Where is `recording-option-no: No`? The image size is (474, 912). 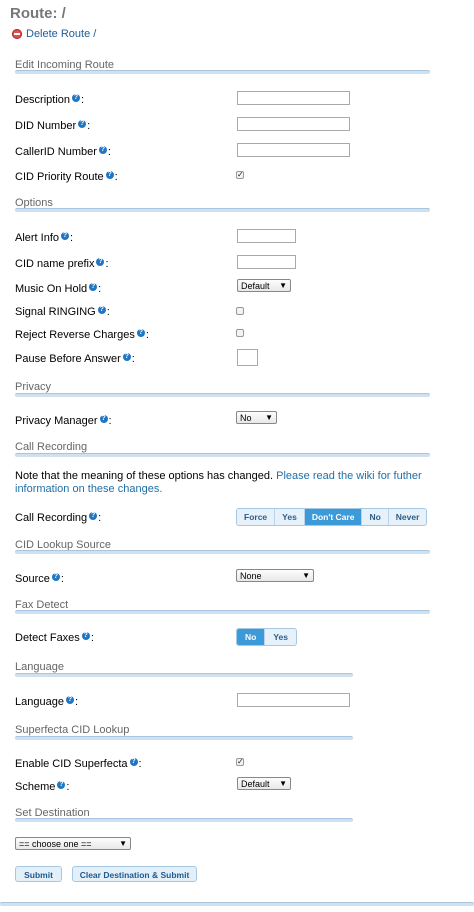 recording-option-no: No is located at coordinates (375, 517).